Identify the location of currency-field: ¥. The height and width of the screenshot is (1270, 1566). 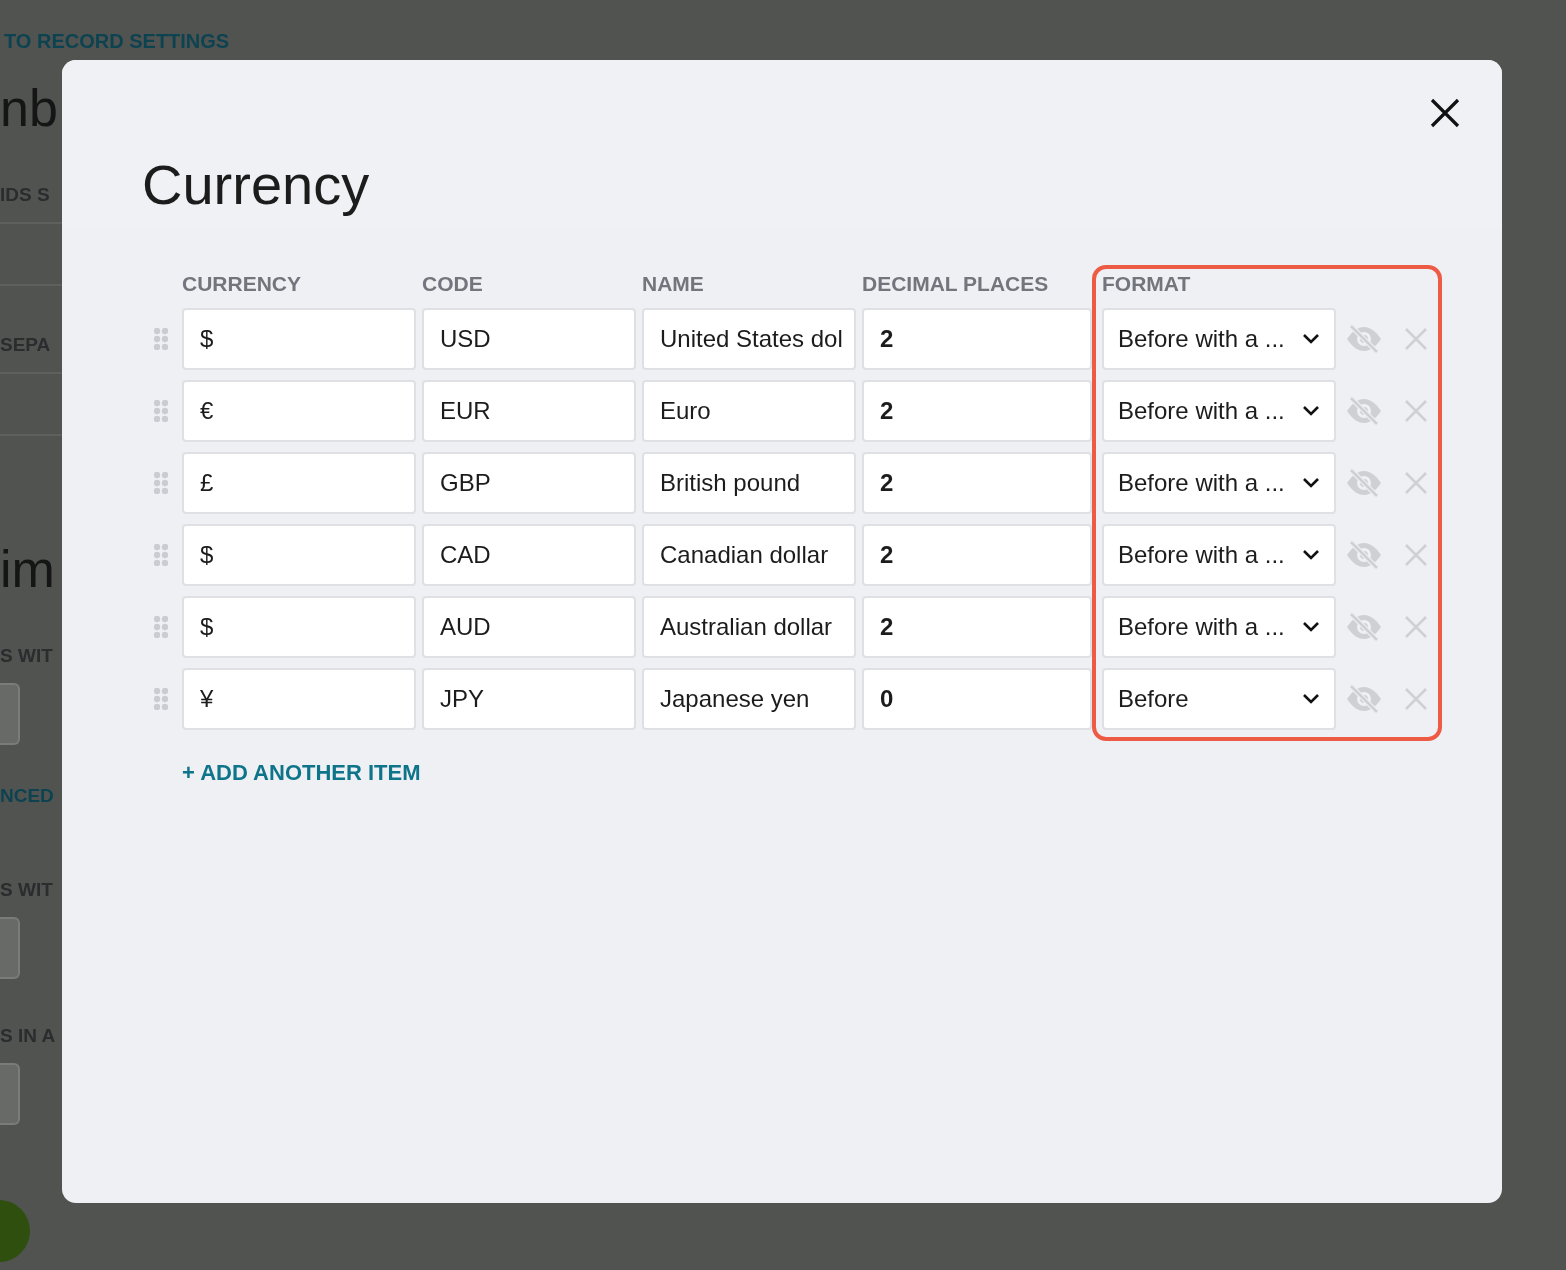
(299, 699).